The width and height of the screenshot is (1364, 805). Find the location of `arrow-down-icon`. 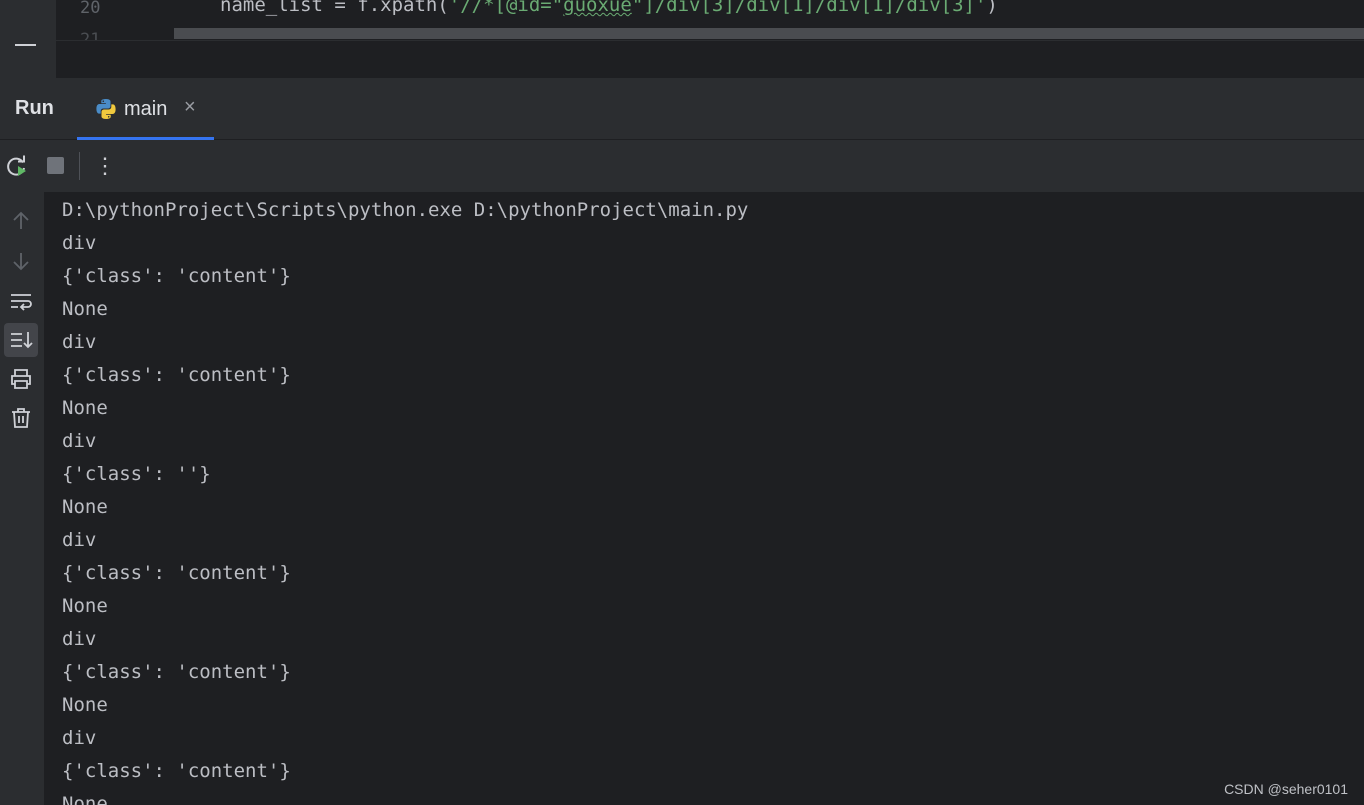

arrow-down-icon is located at coordinates (21, 262).